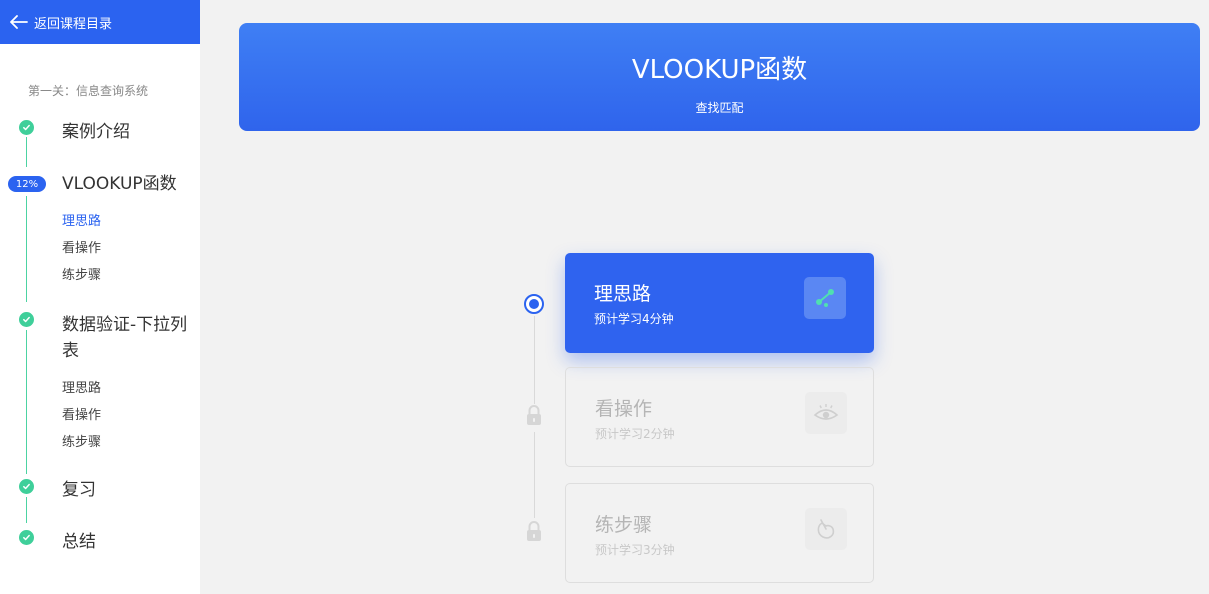  Describe the element at coordinates (719, 108) in the screenshot. I see `lesson-subtitle: 查找匹配` at that location.